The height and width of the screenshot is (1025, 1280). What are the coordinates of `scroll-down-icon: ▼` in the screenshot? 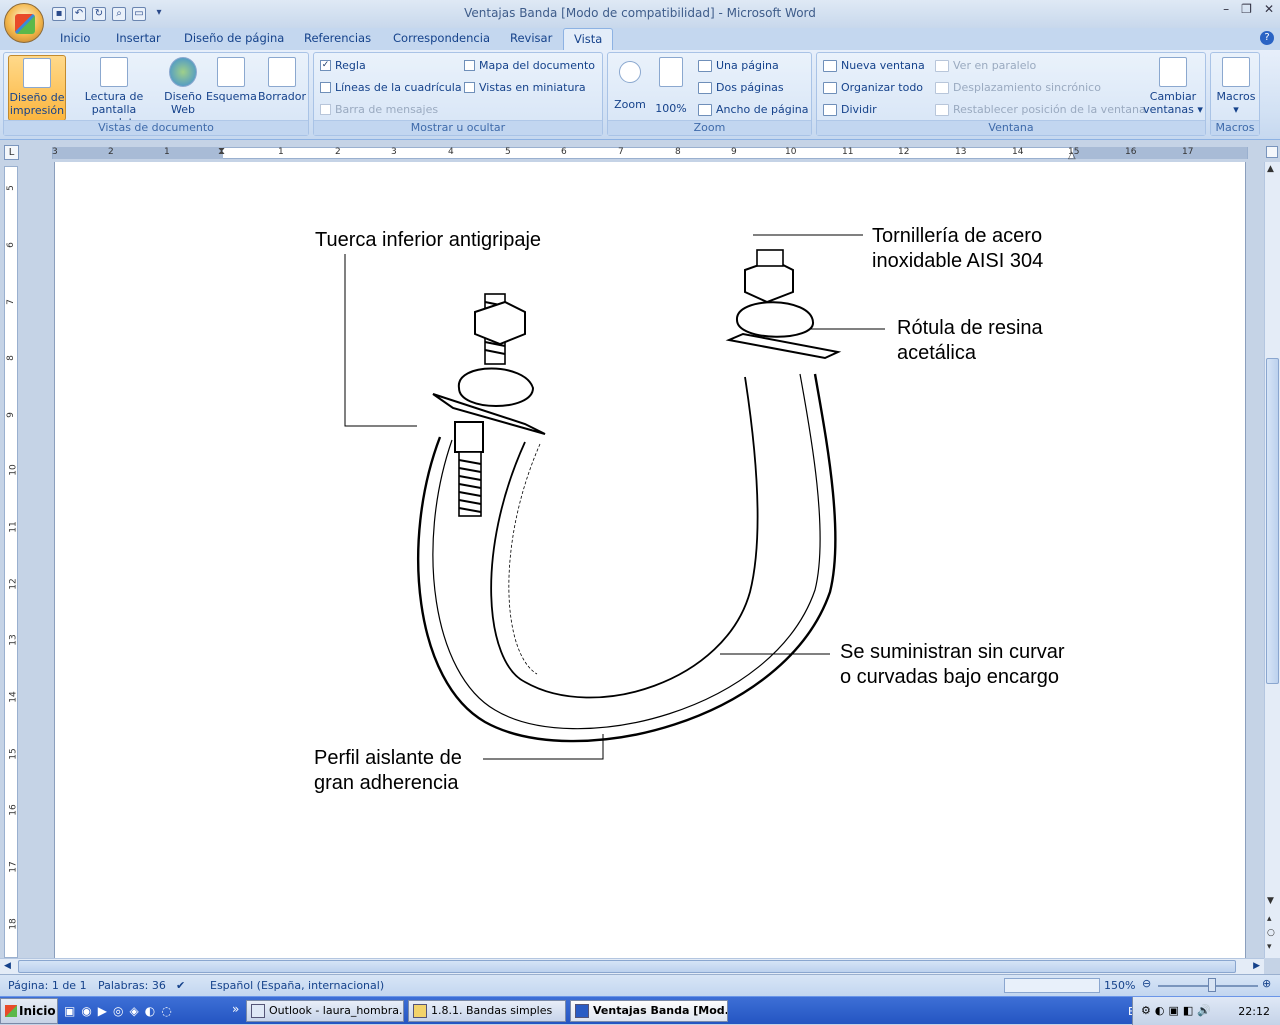 It's located at (1270, 901).